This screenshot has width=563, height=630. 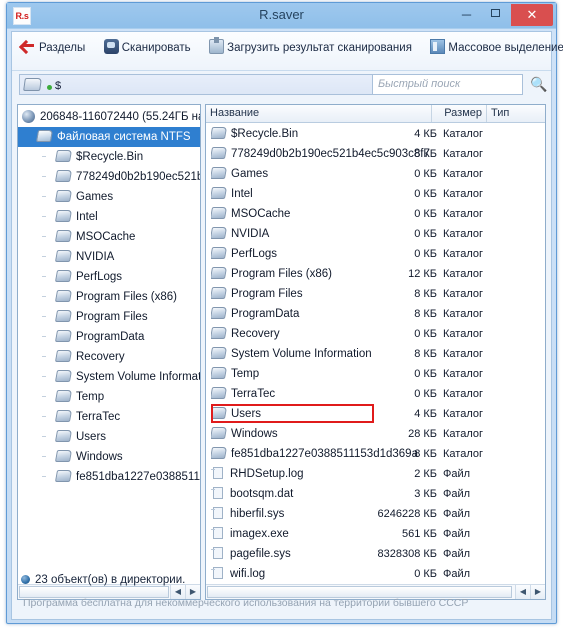 I want to click on search-icon: 🔍, so click(x=538, y=84).